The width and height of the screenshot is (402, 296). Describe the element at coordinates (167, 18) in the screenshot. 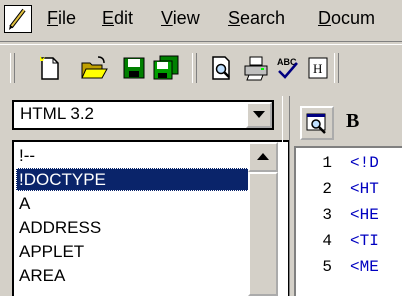

I see `menu-mnemonic: V` at that location.